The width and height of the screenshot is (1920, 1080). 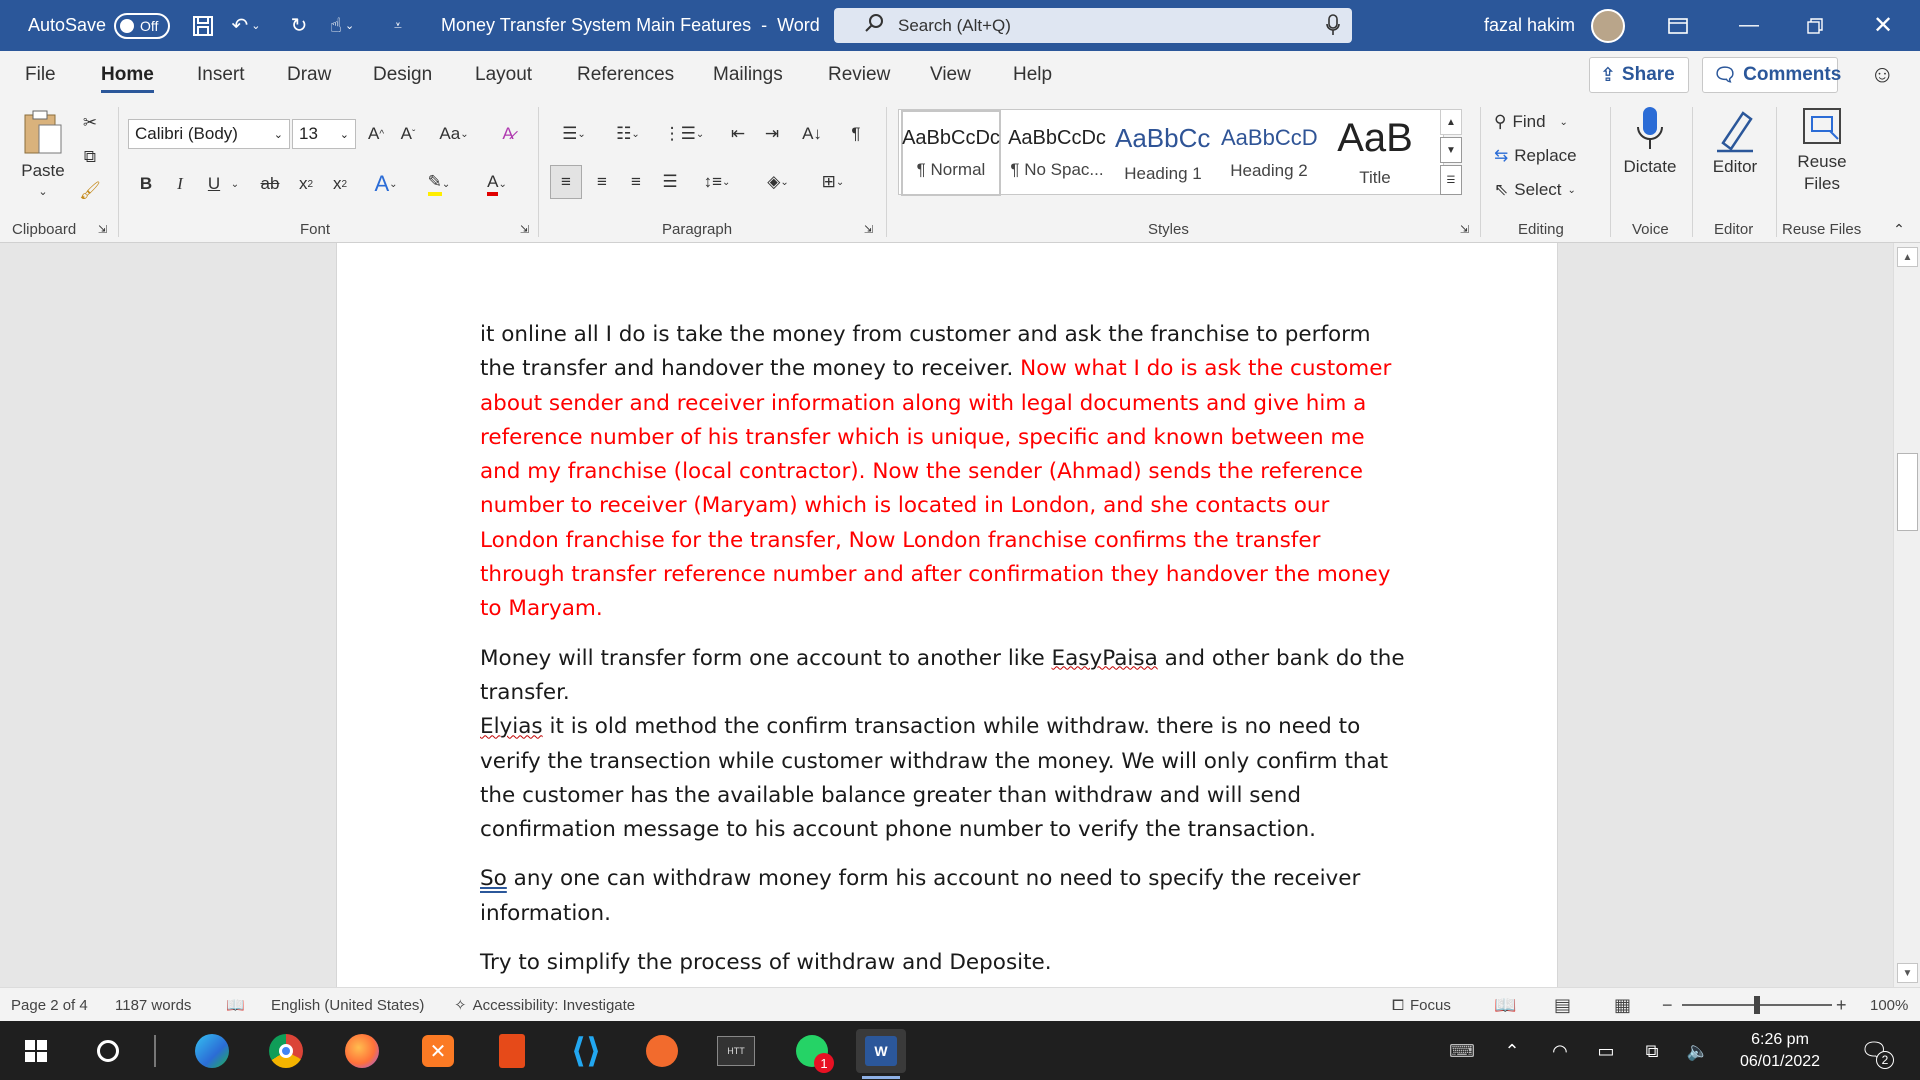 I want to click on word-count: 1187 words, so click(x=153, y=1005).